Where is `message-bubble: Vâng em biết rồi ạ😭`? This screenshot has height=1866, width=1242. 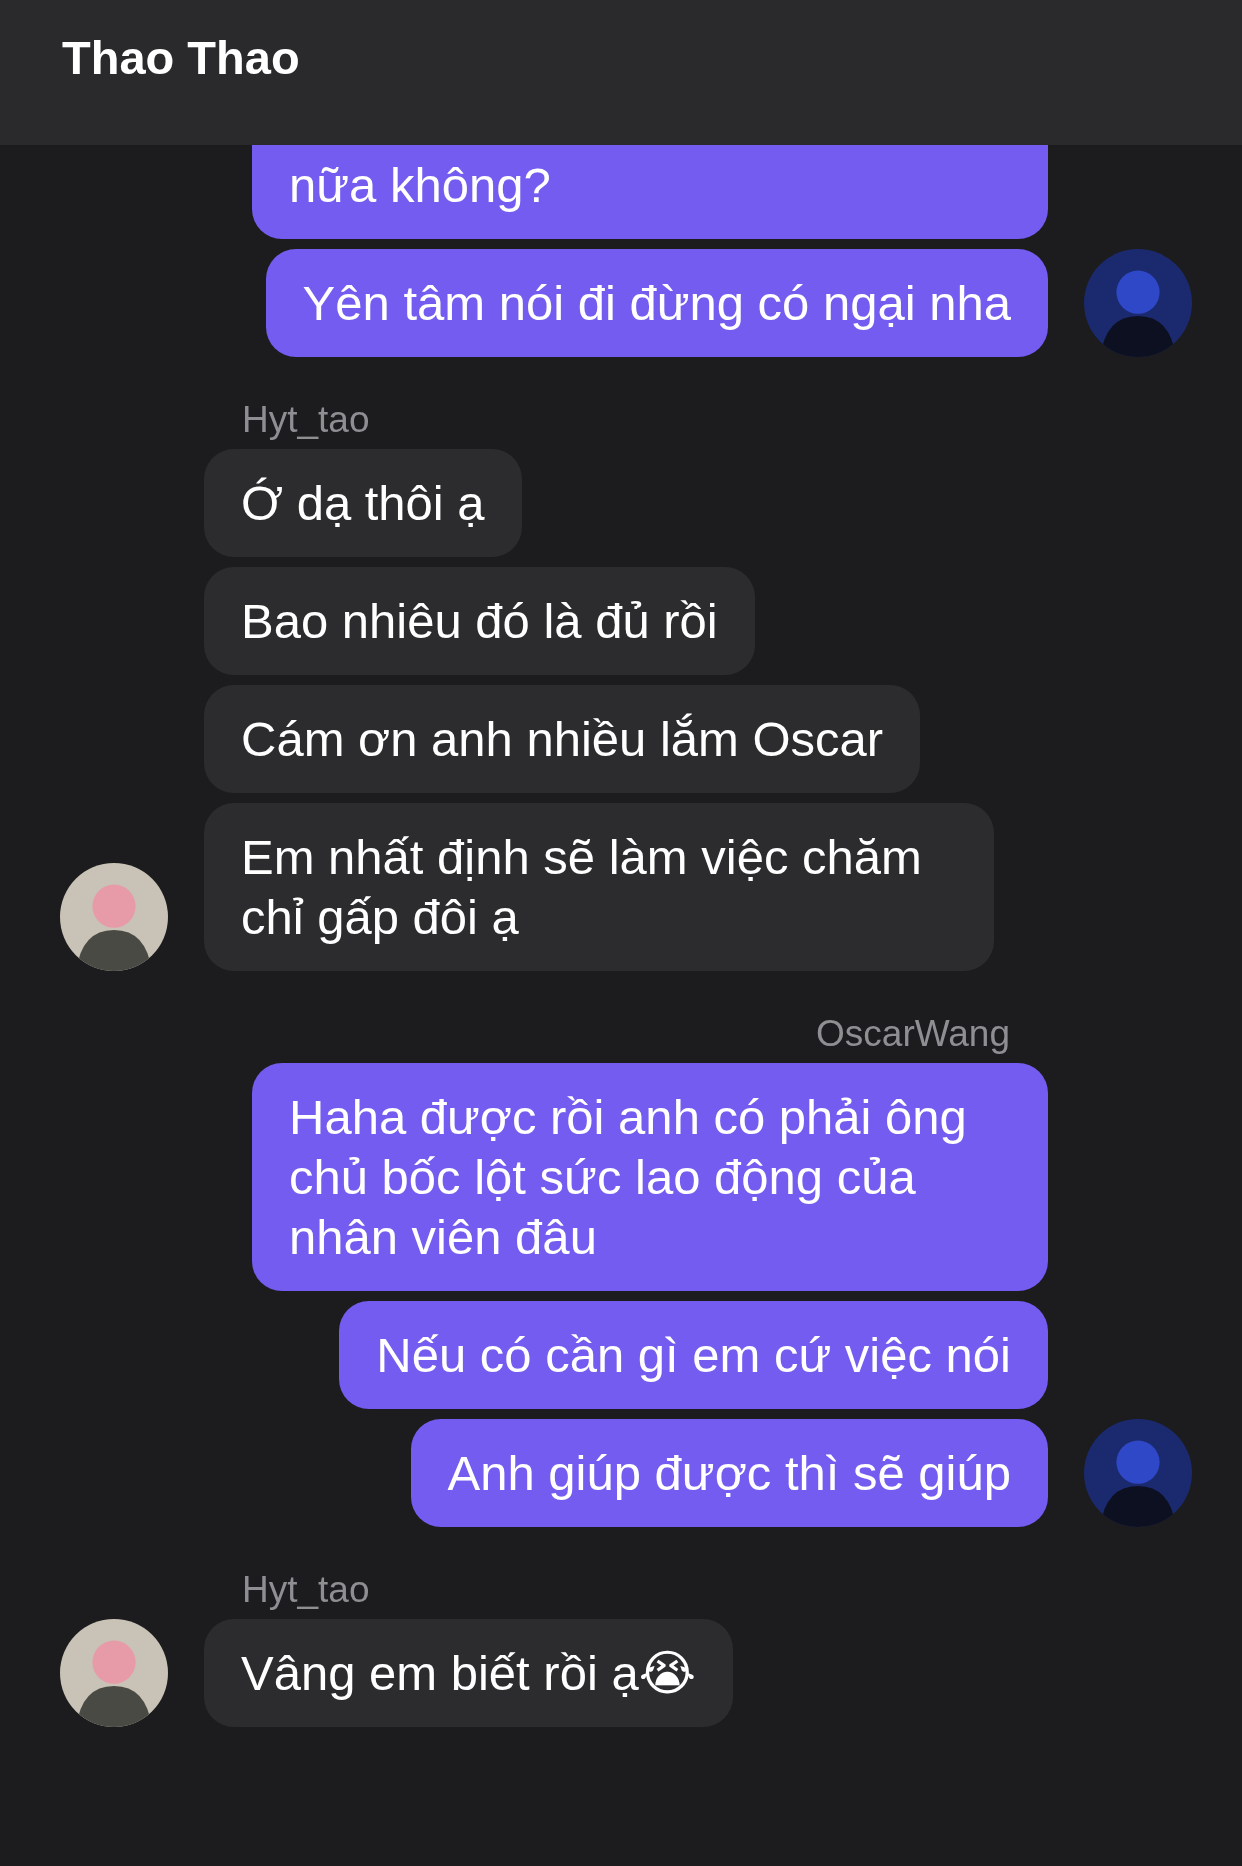
message-bubble: Vâng em biết rồi ạ😭 is located at coordinates (468, 1673).